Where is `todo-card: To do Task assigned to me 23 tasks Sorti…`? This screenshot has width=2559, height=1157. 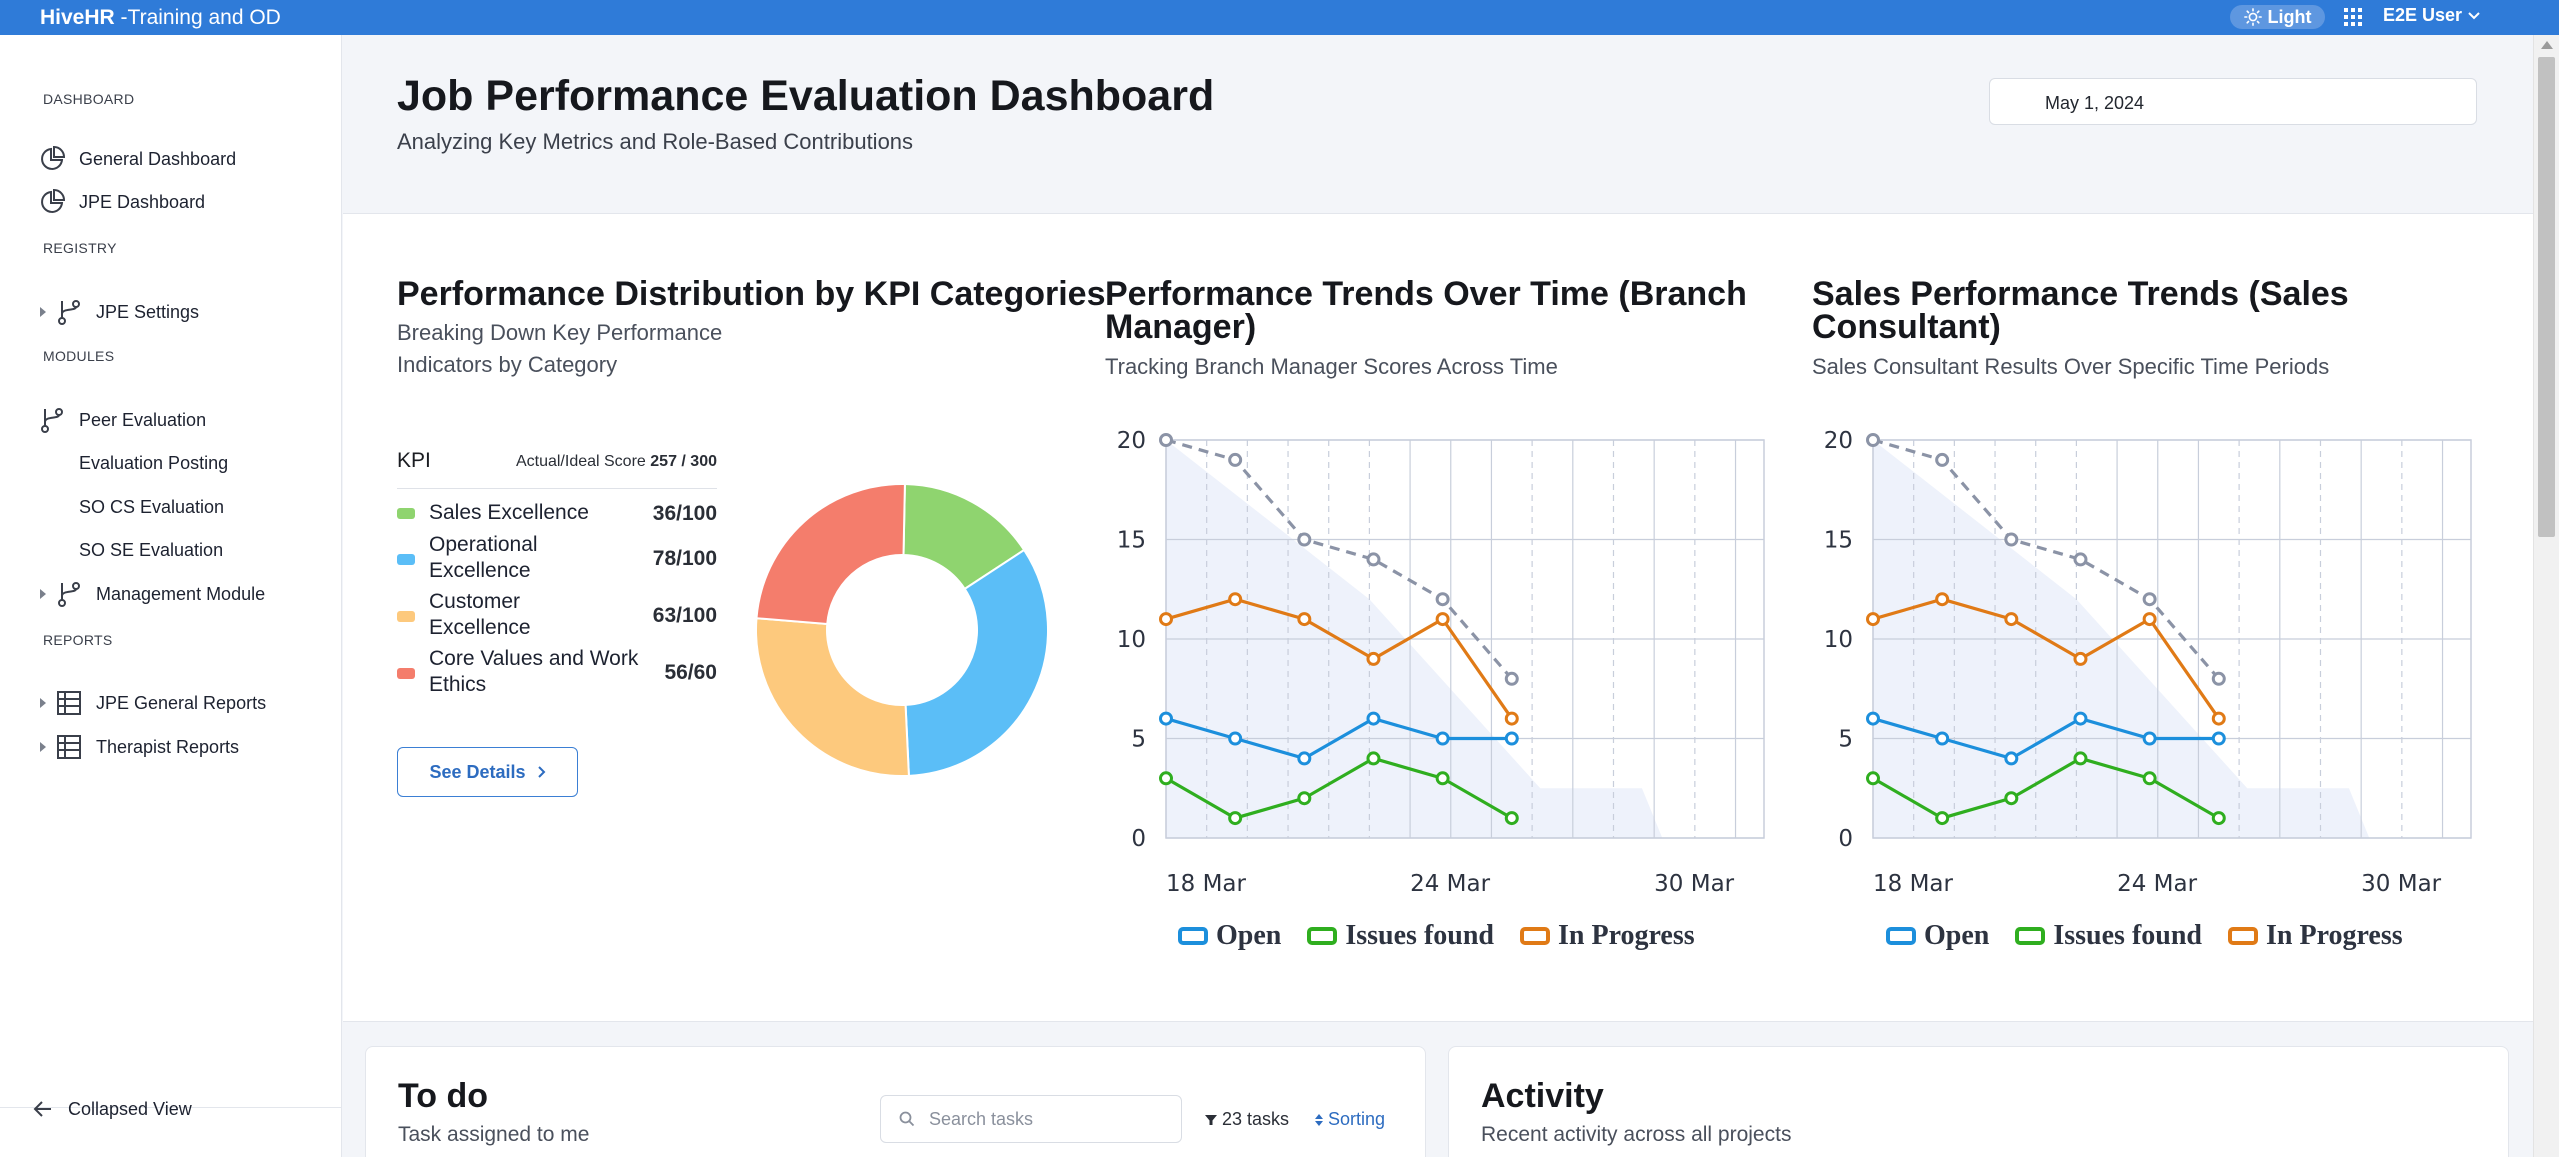
todo-card: To do Task assigned to me 23 tasks Sorti… is located at coordinates (895, 1101).